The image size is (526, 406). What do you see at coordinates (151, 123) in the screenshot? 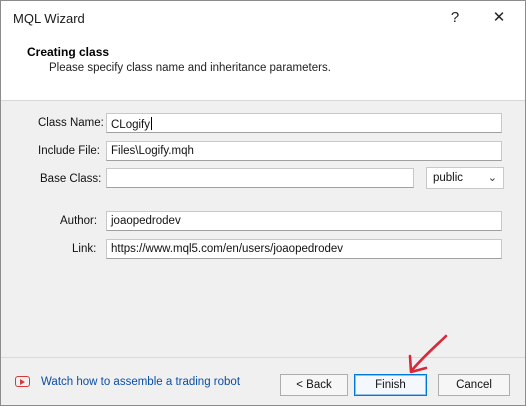
I see `text-caret` at bounding box center [151, 123].